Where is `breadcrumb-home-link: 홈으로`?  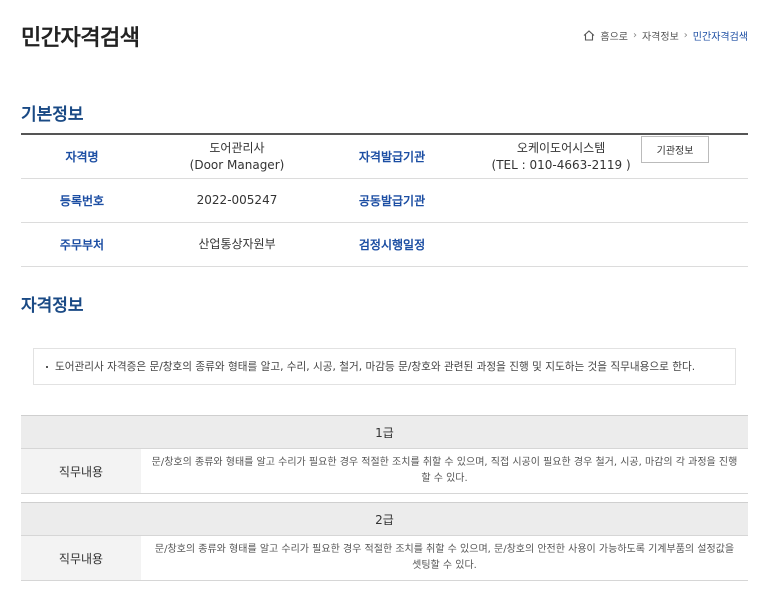 breadcrumb-home-link: 홈으로 is located at coordinates (614, 35).